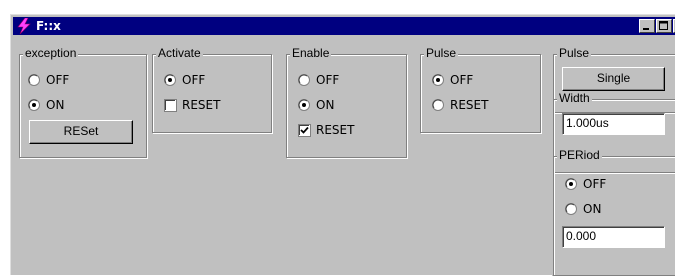  I want to click on single-button: Single, so click(613, 79).